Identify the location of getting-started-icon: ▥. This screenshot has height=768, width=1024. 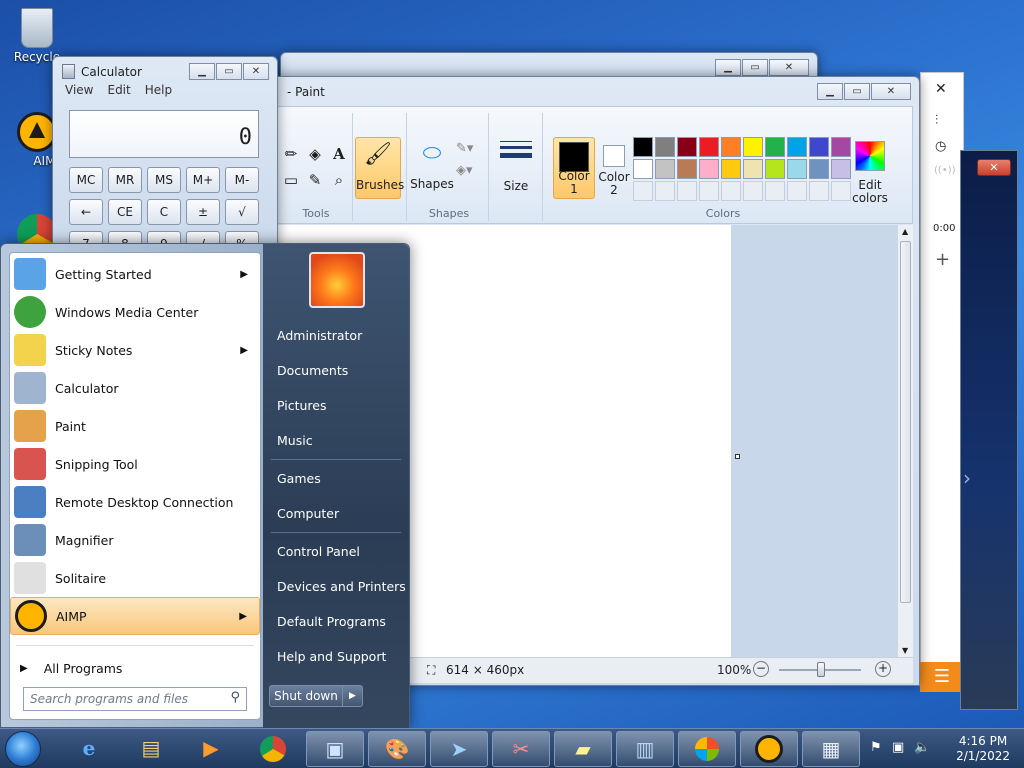
(645, 749).